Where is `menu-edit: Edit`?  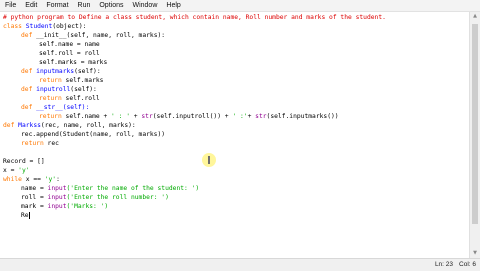 menu-edit: Edit is located at coordinates (28, 5).